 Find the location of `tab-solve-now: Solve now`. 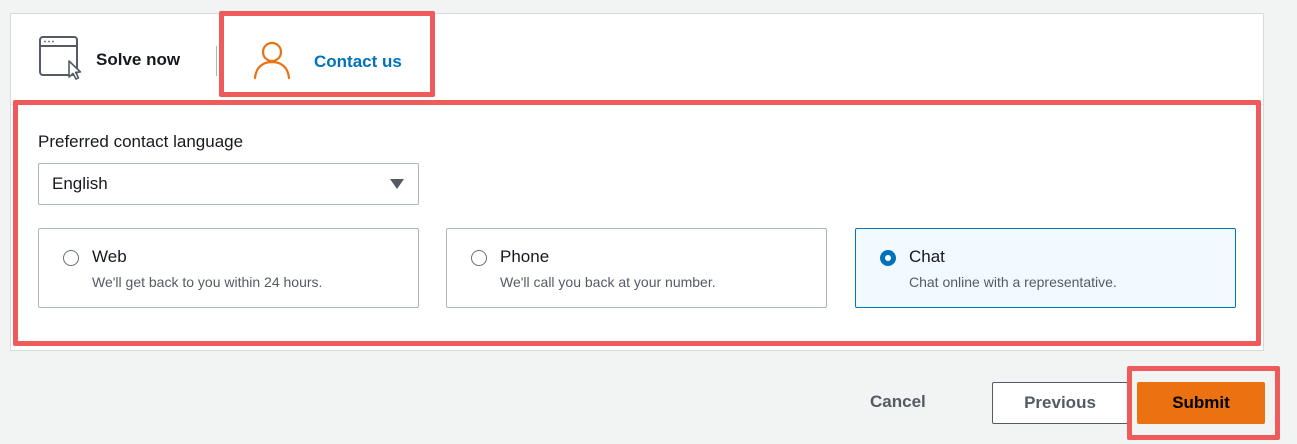

tab-solve-now: Solve now is located at coordinates (110, 60).